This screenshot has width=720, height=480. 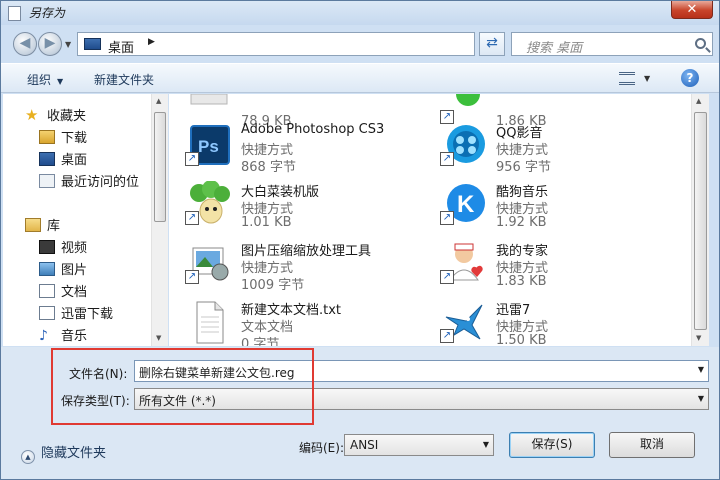 What do you see at coordinates (54, 226) in the screenshot?
I see `sidebar-item-label: 库` at bounding box center [54, 226].